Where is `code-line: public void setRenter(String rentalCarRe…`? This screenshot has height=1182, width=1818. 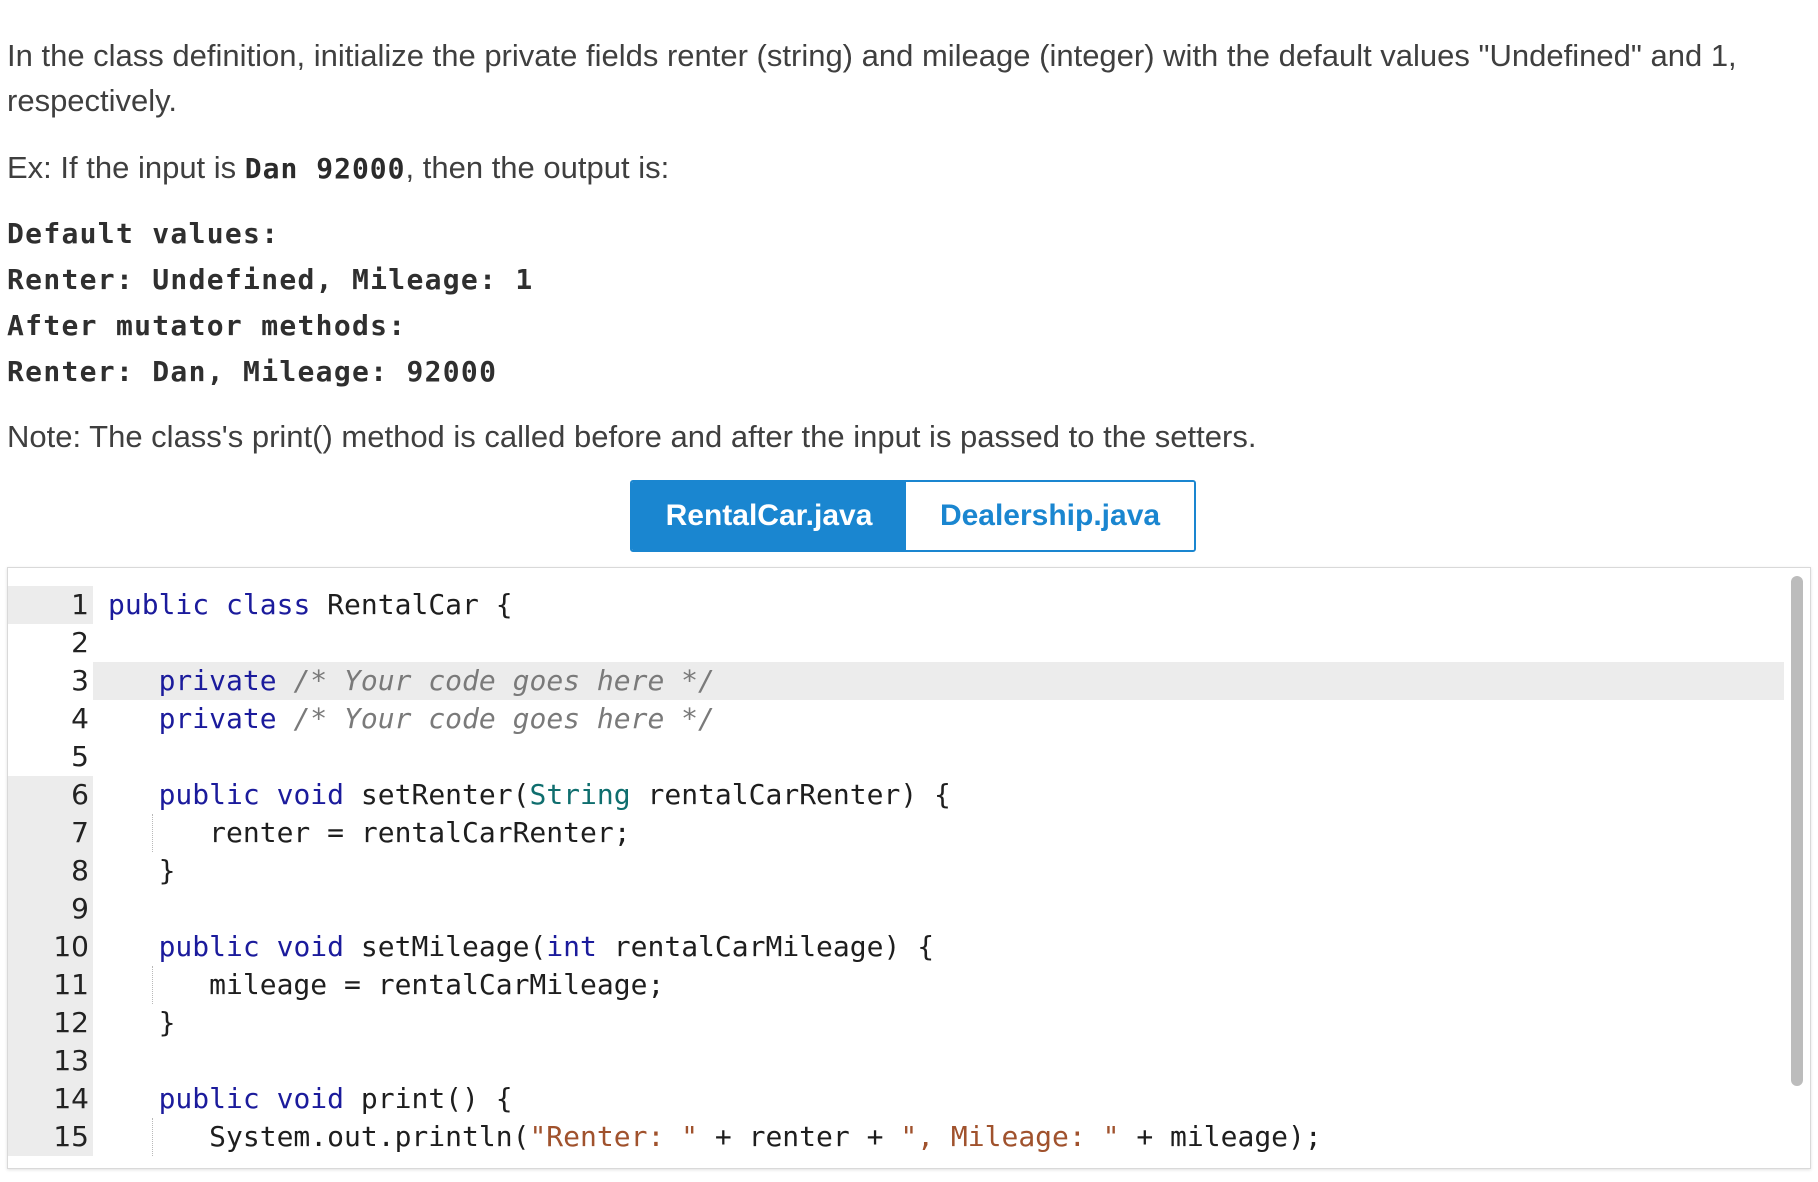
code-line: public void setRenter(String rentalCarRe… is located at coordinates (938, 795).